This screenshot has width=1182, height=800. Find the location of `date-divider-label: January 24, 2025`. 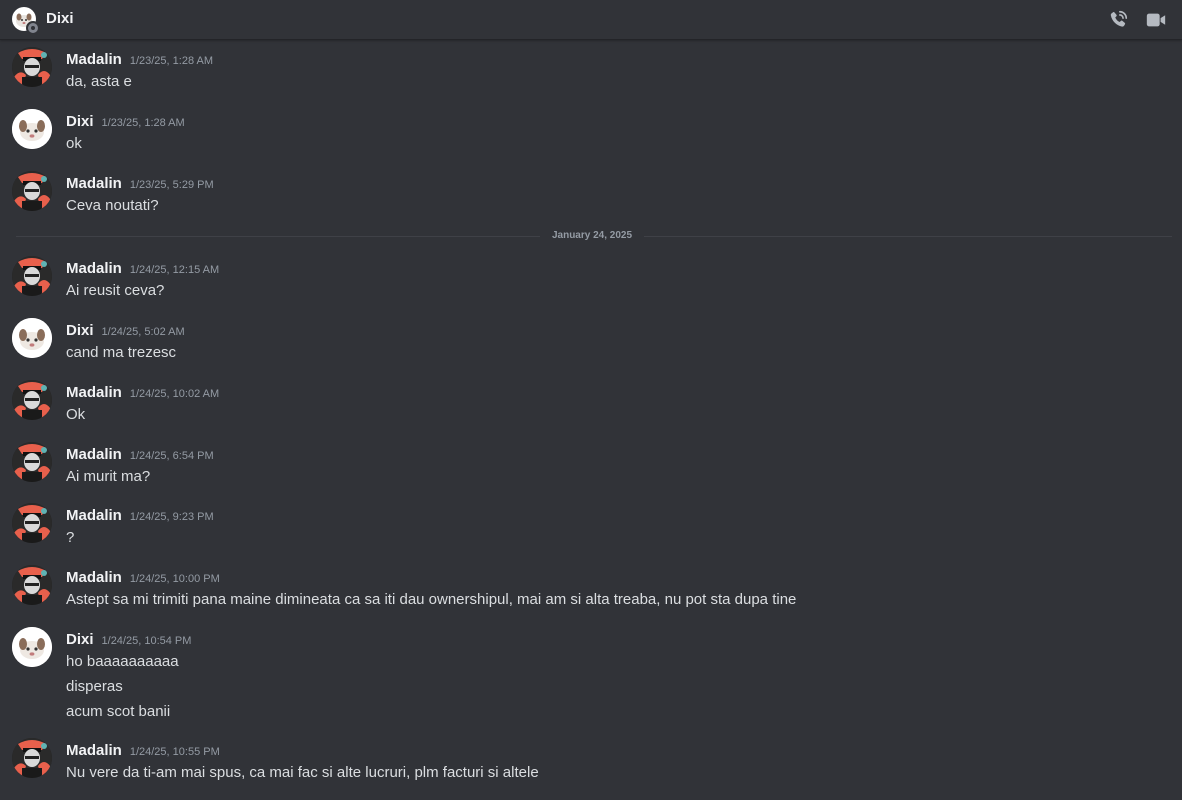

date-divider-label: January 24, 2025 is located at coordinates (592, 235).